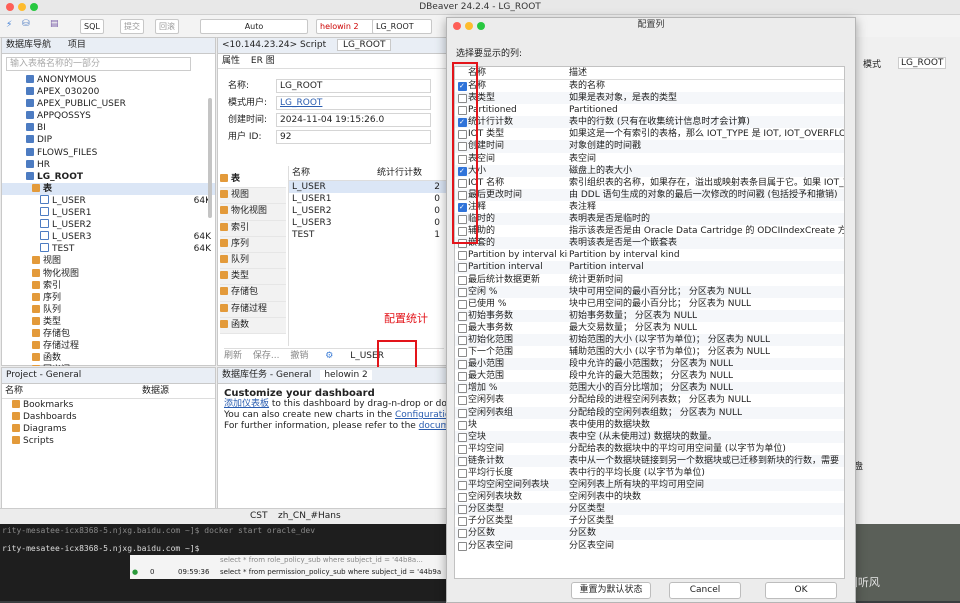 This screenshot has height=603, width=960. I want to click on category-item: 类型, so click(253, 277).